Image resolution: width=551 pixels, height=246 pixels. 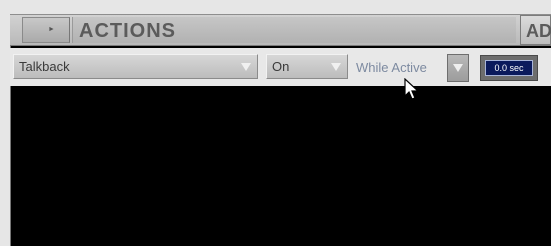 I want to click on collapse-toggle-button: ►, so click(x=46, y=30).